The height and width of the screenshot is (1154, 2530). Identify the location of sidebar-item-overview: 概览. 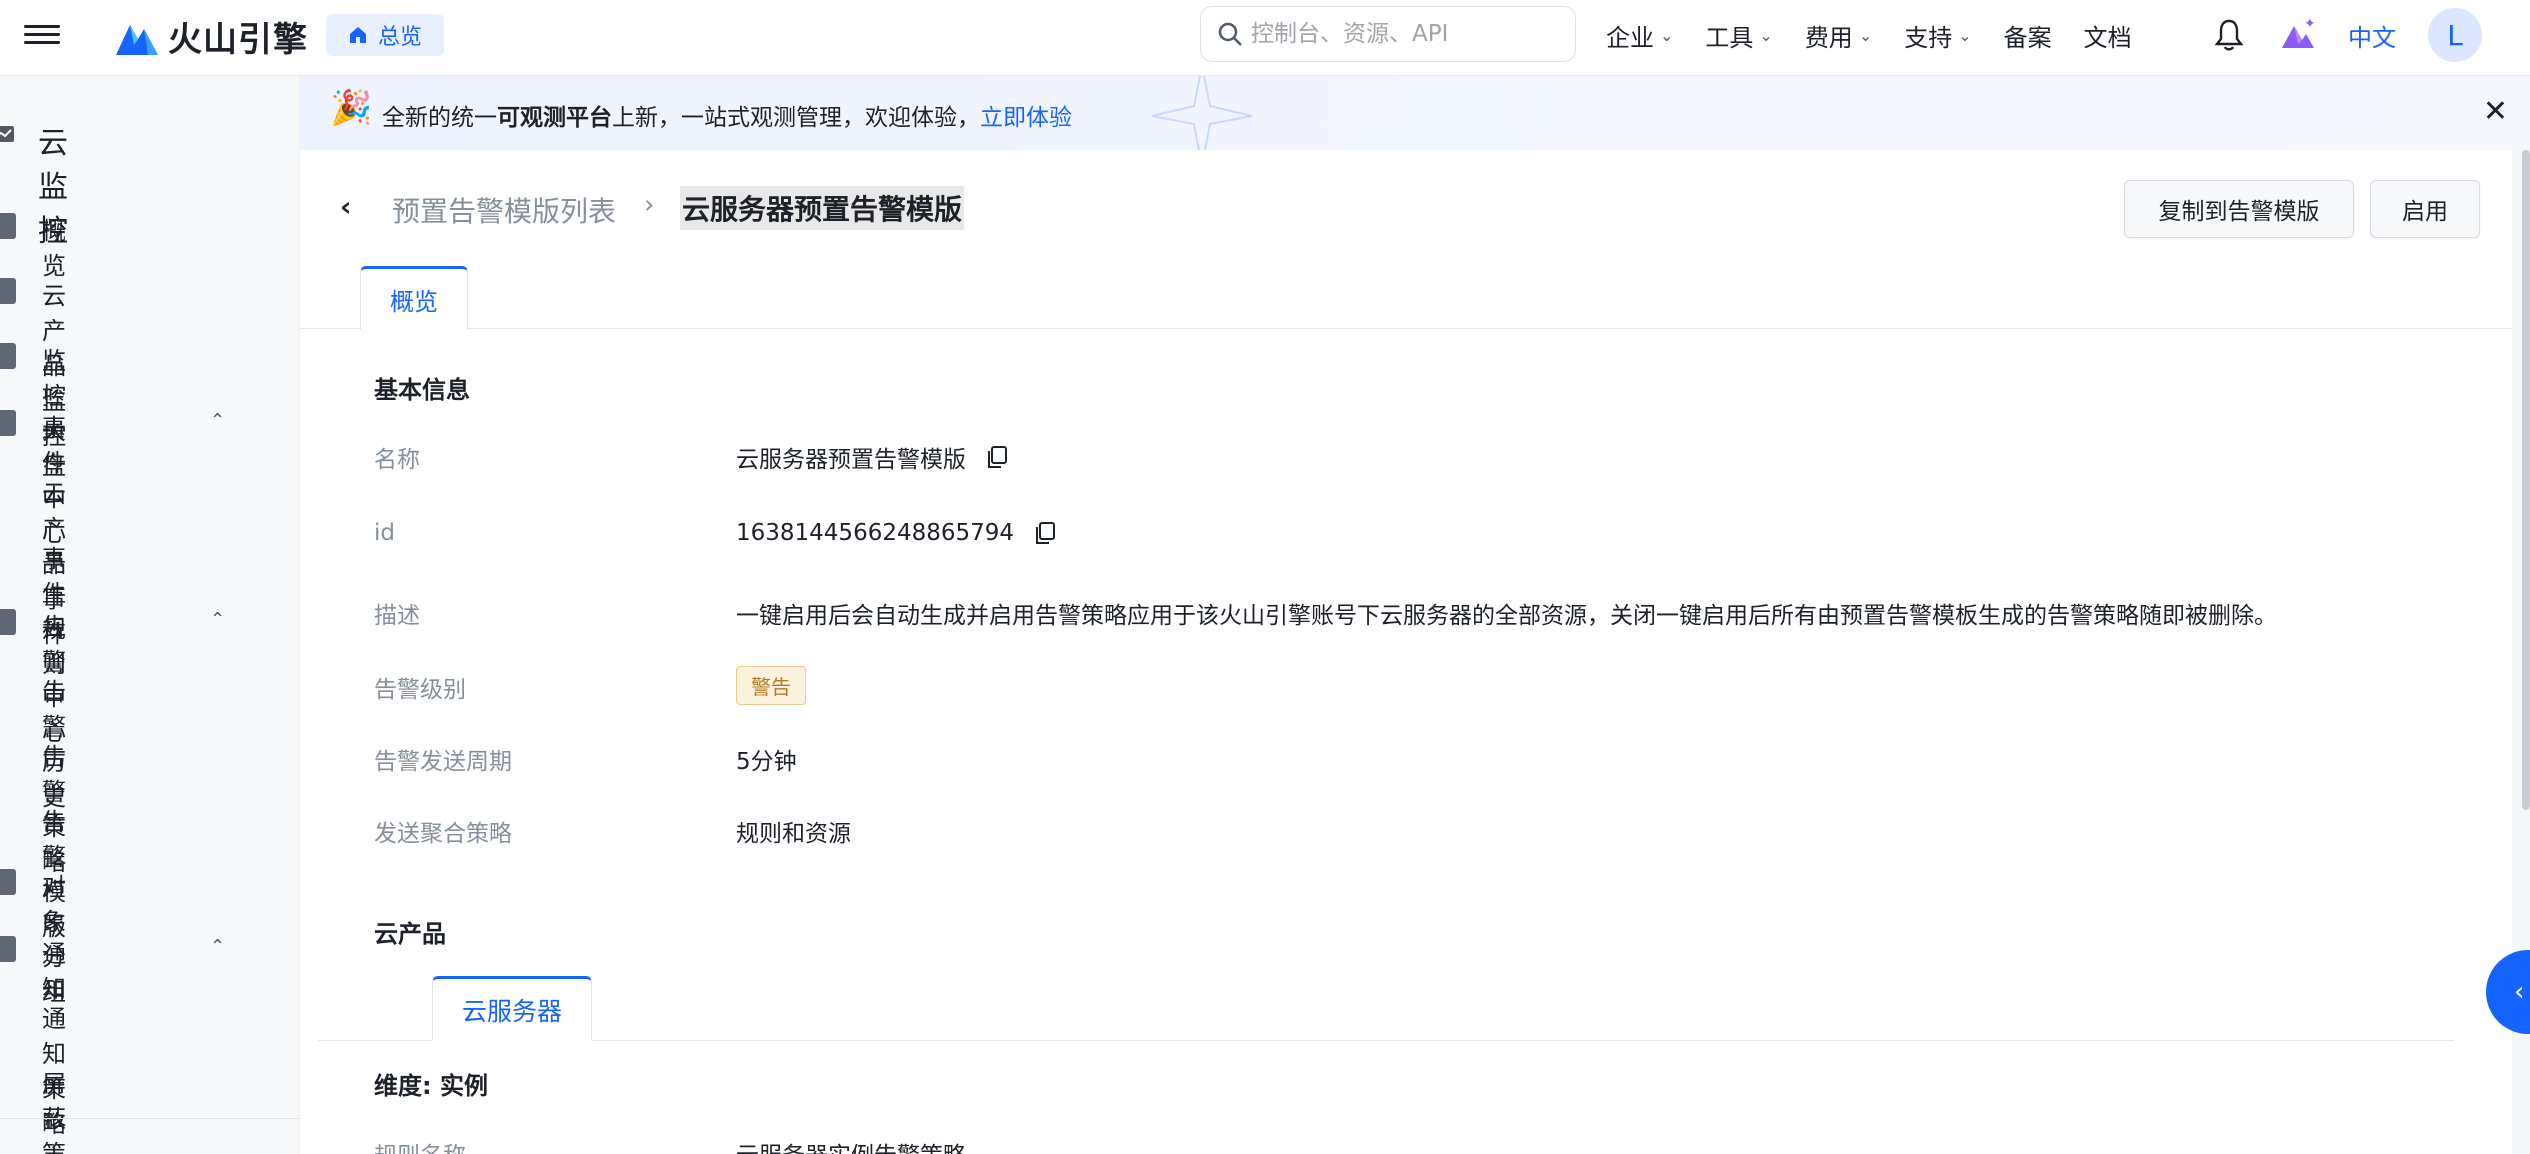
(54, 246).